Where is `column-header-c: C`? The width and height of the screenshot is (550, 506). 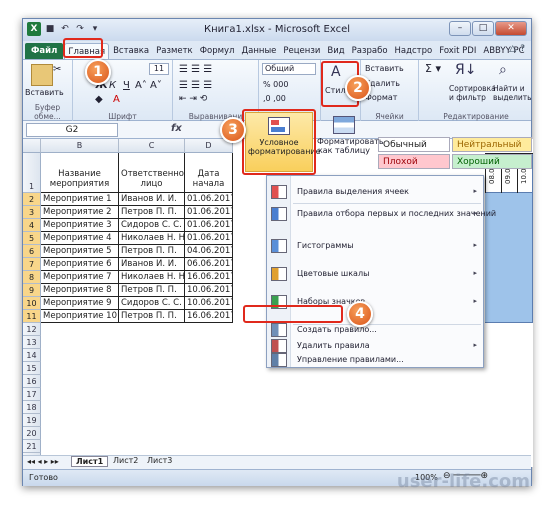
column-header-c: C is located at coordinates (152, 146).